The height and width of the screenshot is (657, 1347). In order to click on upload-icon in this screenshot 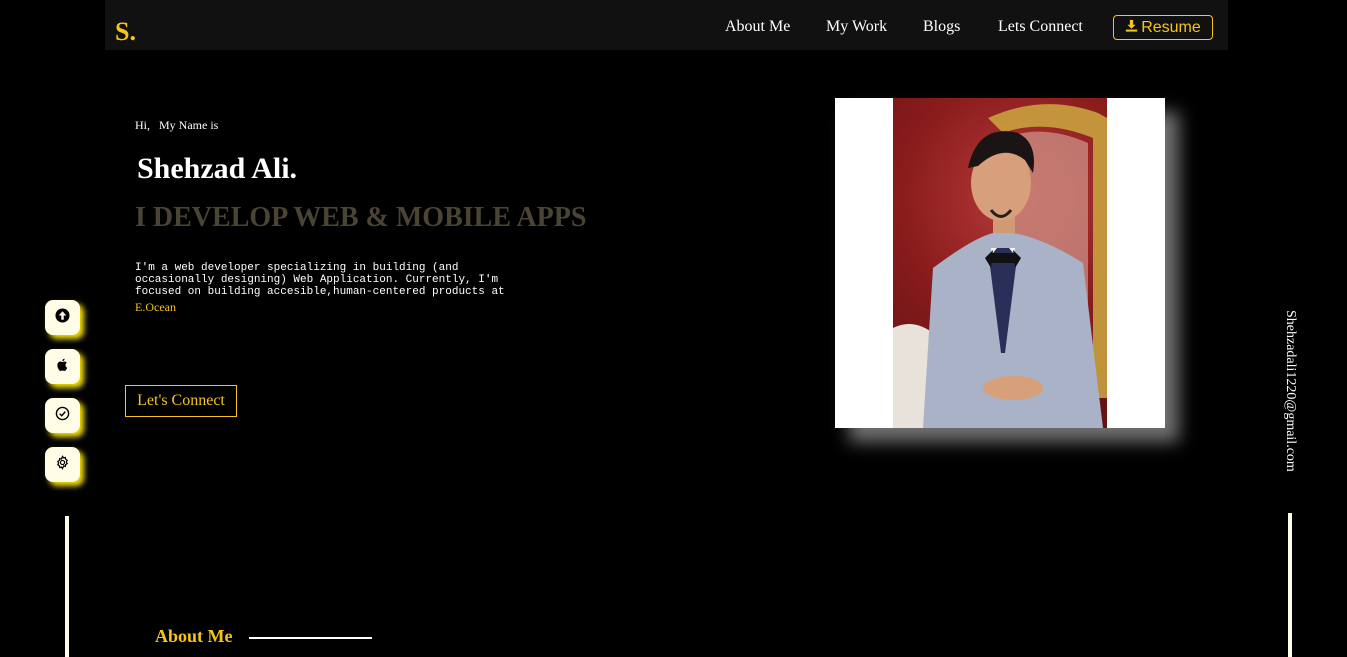, I will do `click(62, 317)`.